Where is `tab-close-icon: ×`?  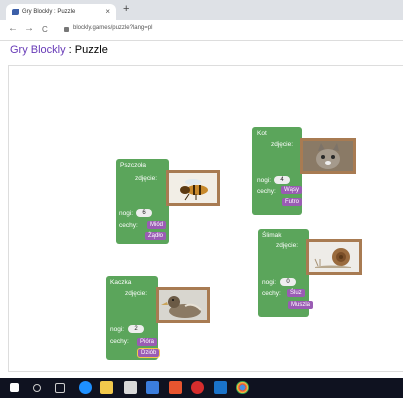
tab-close-icon: × is located at coordinates (107, 12).